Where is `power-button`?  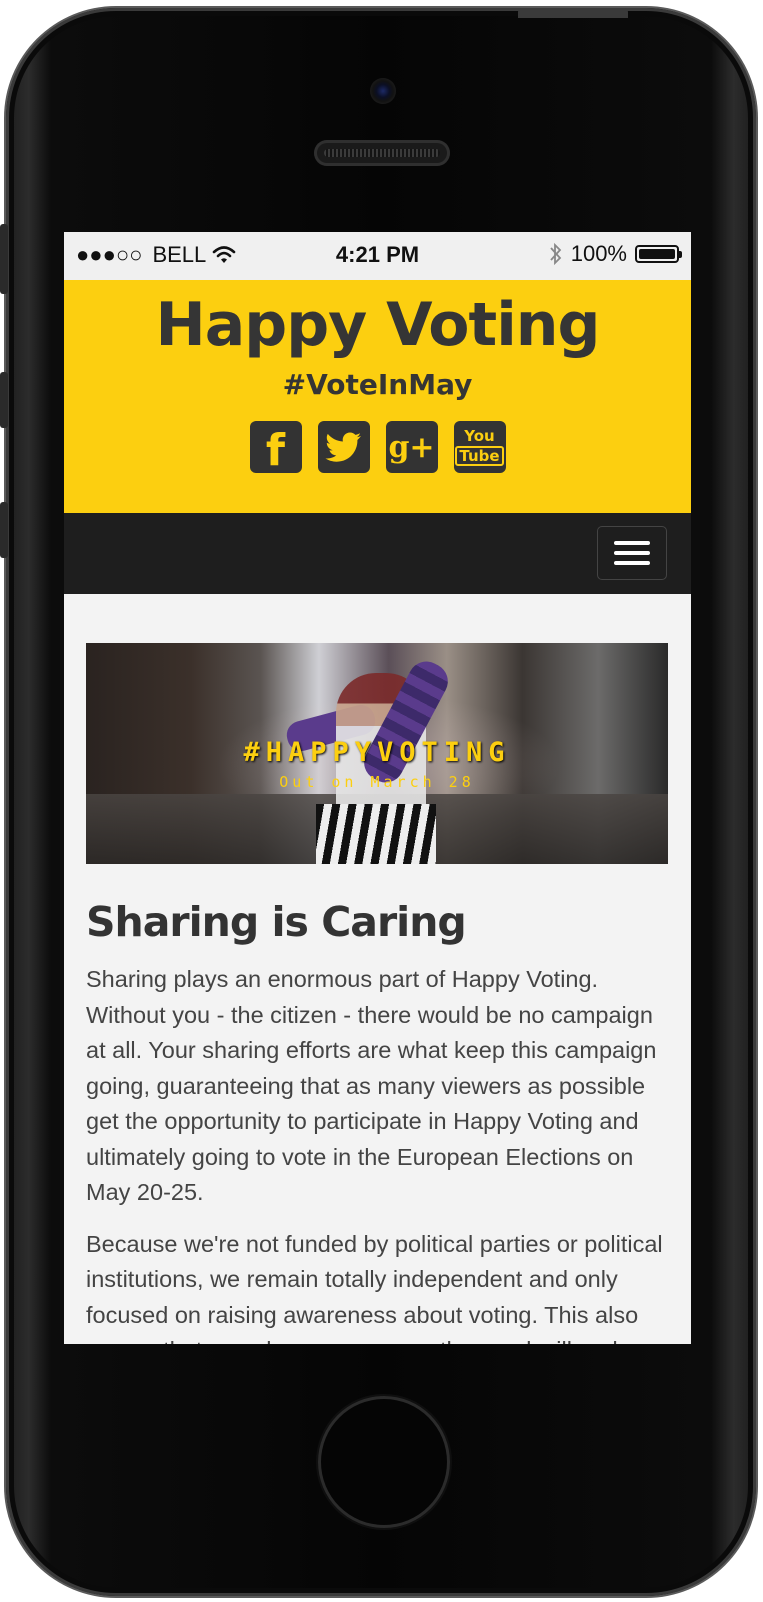
power-button is located at coordinates (573, 13).